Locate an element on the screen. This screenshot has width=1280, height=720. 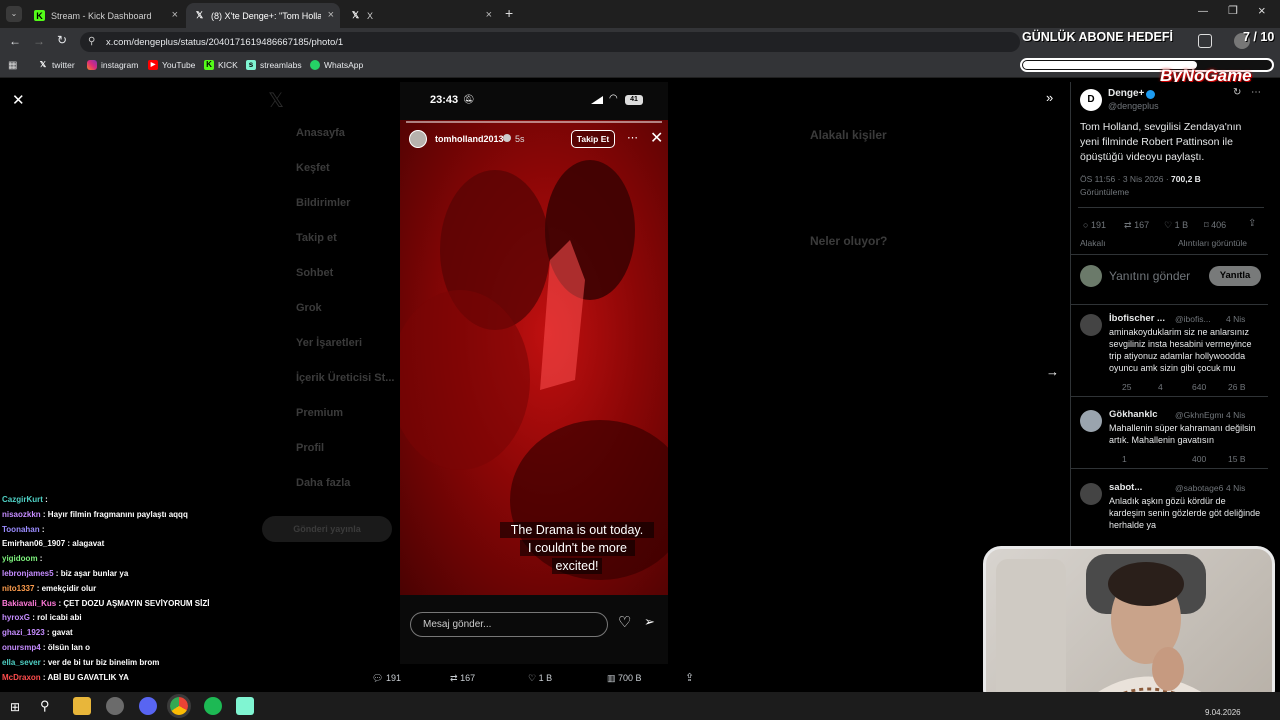
bookmark-whatsapp: WhatsApp is located at coordinates (336, 65).